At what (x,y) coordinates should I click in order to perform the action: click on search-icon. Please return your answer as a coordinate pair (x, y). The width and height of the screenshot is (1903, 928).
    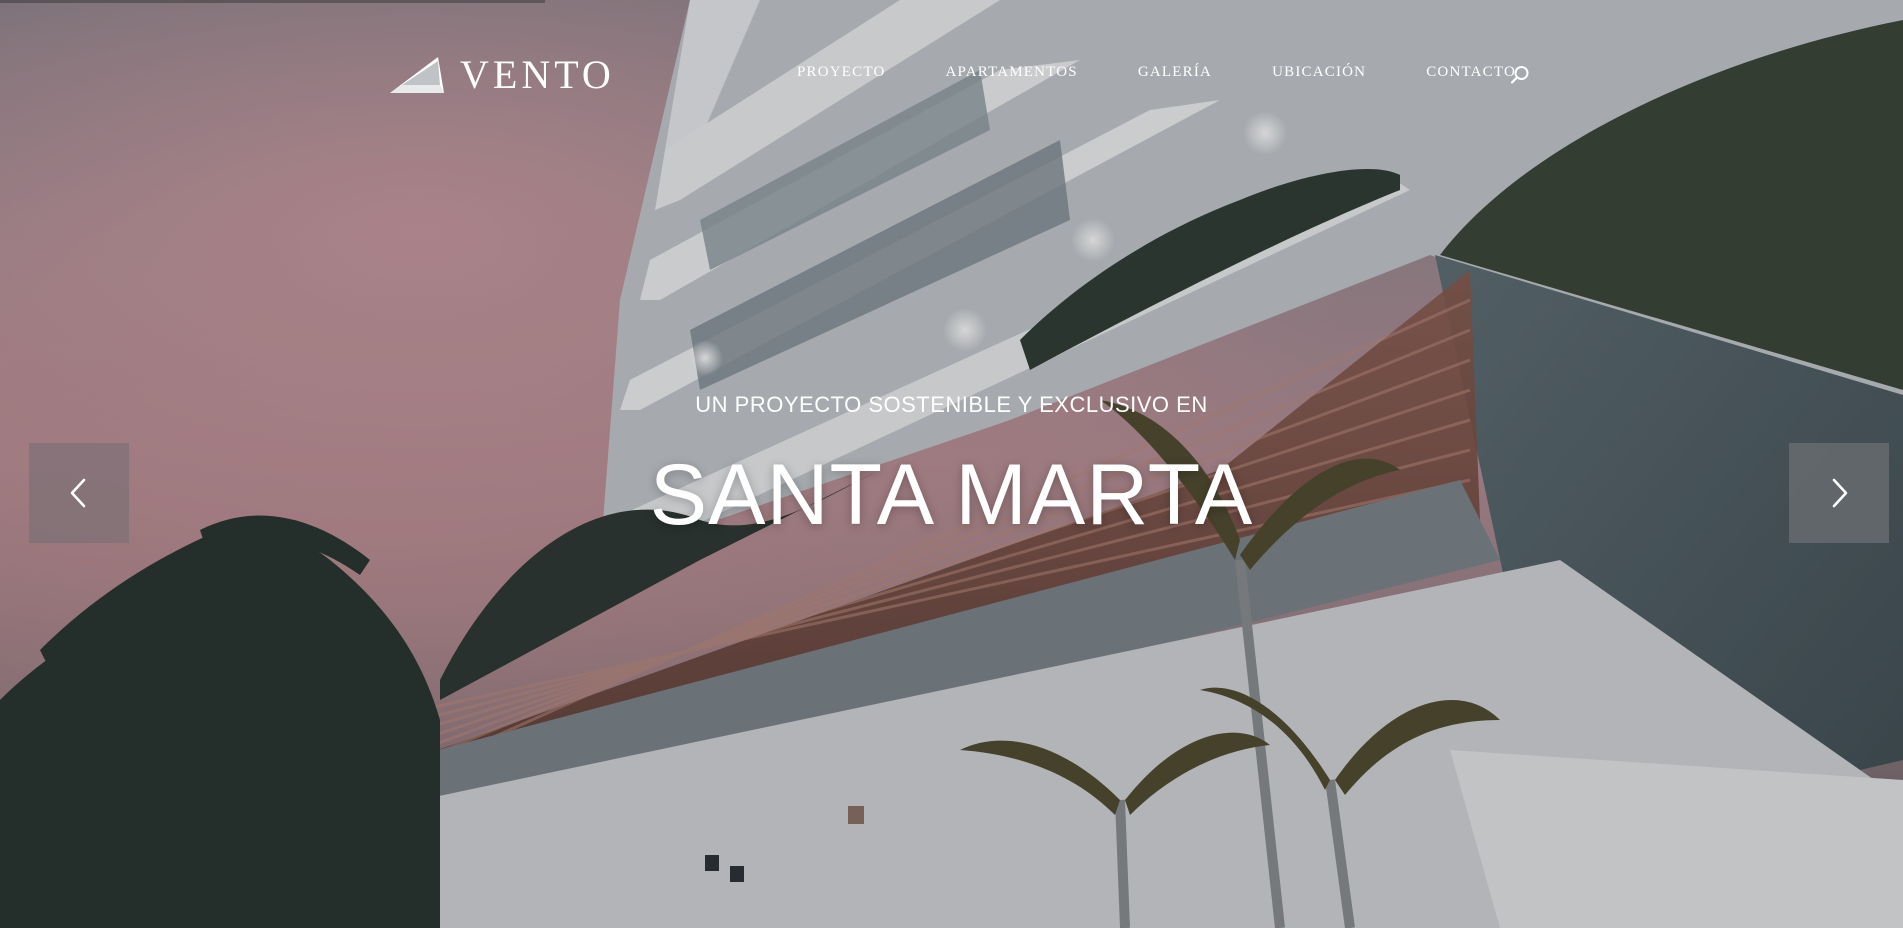
    Looking at the image, I should click on (1519, 75).